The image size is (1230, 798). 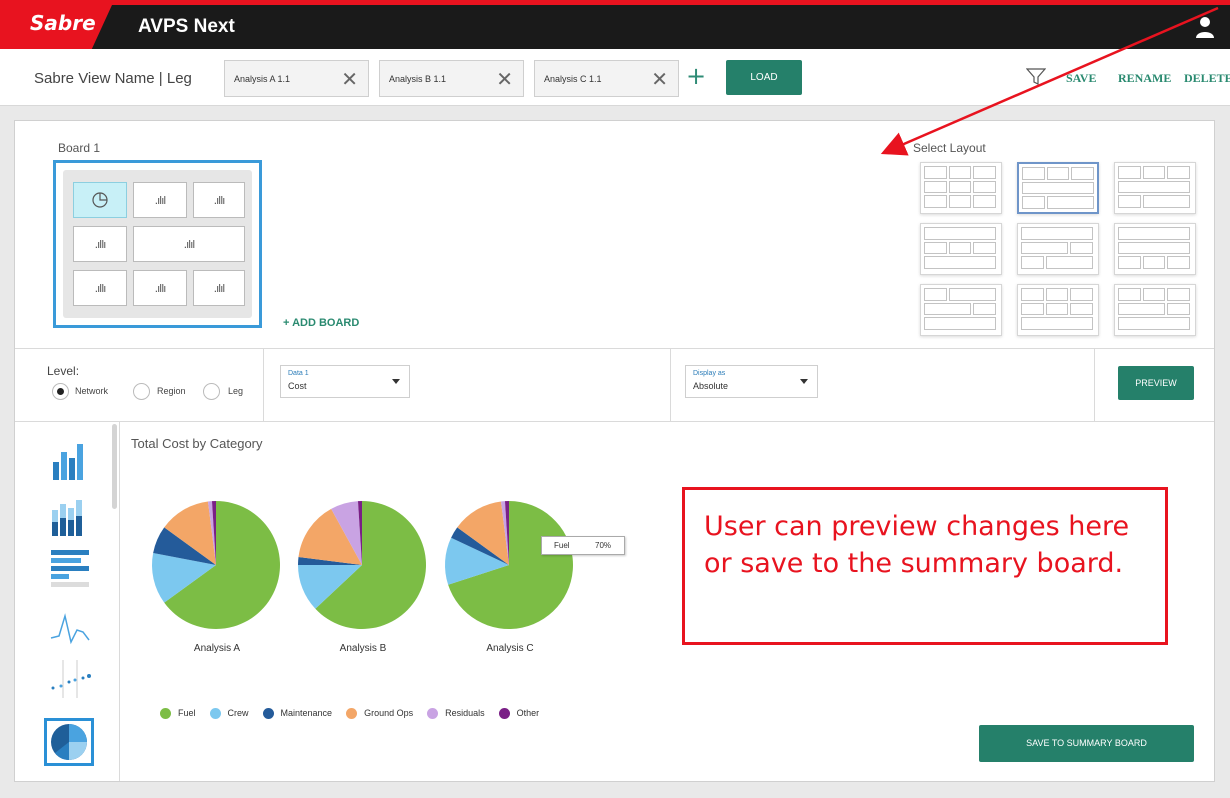 I want to click on data-dropdown-value: Cost, so click(x=297, y=386).